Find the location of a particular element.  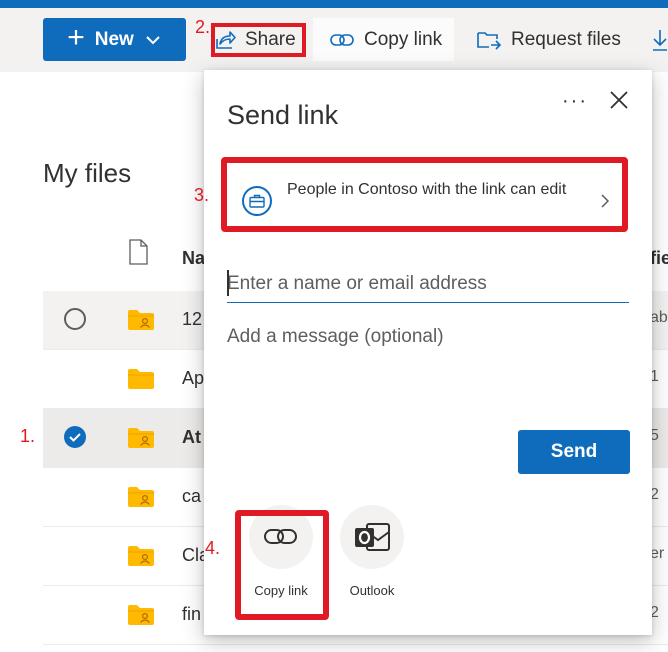

copy-link-label: Copy link is located at coordinates (403, 39).